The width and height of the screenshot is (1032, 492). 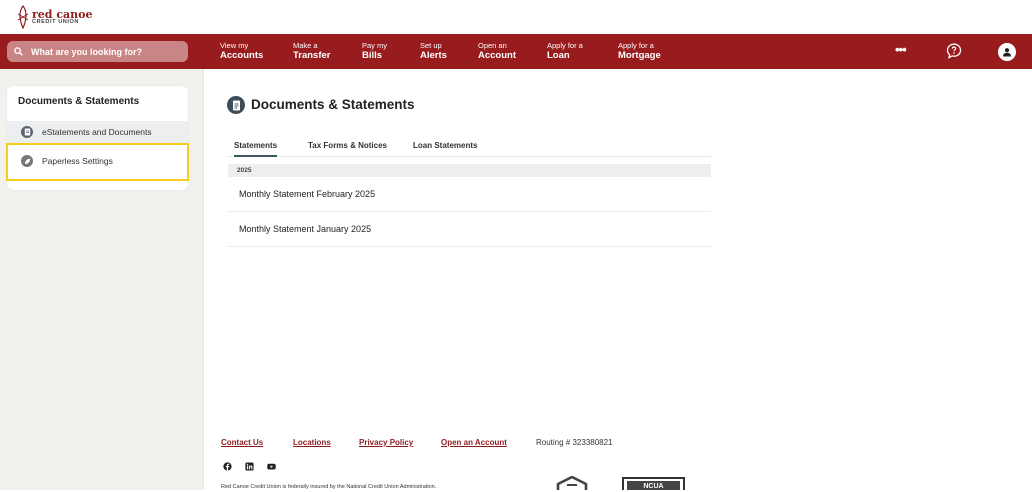 What do you see at coordinates (347, 149) in the screenshot?
I see `tab-tax-forms-notices: Tax Forms & Notices` at bounding box center [347, 149].